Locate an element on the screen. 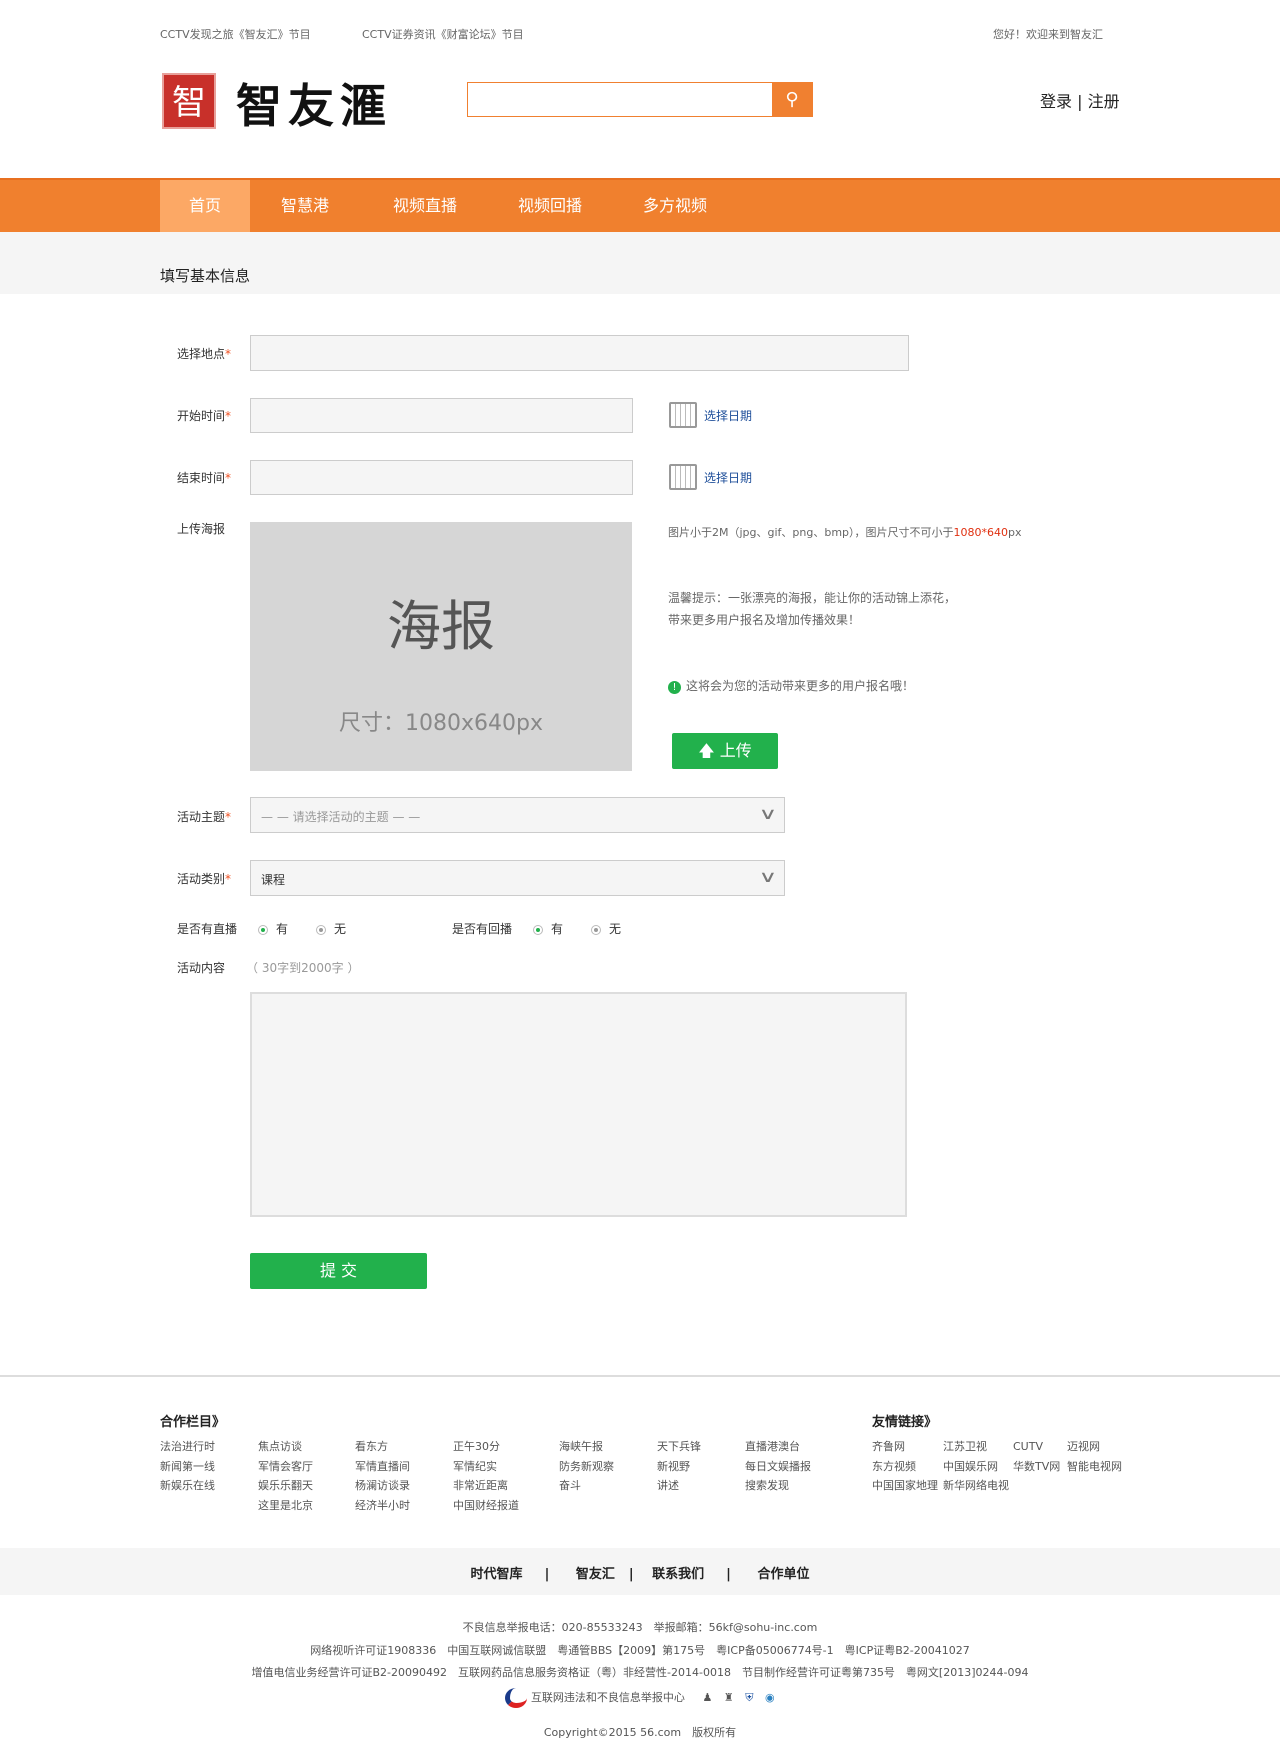 Image resolution: width=1280 pixels, height=1758 pixels. arrow-up-icon: 🡅 is located at coordinates (706, 750).